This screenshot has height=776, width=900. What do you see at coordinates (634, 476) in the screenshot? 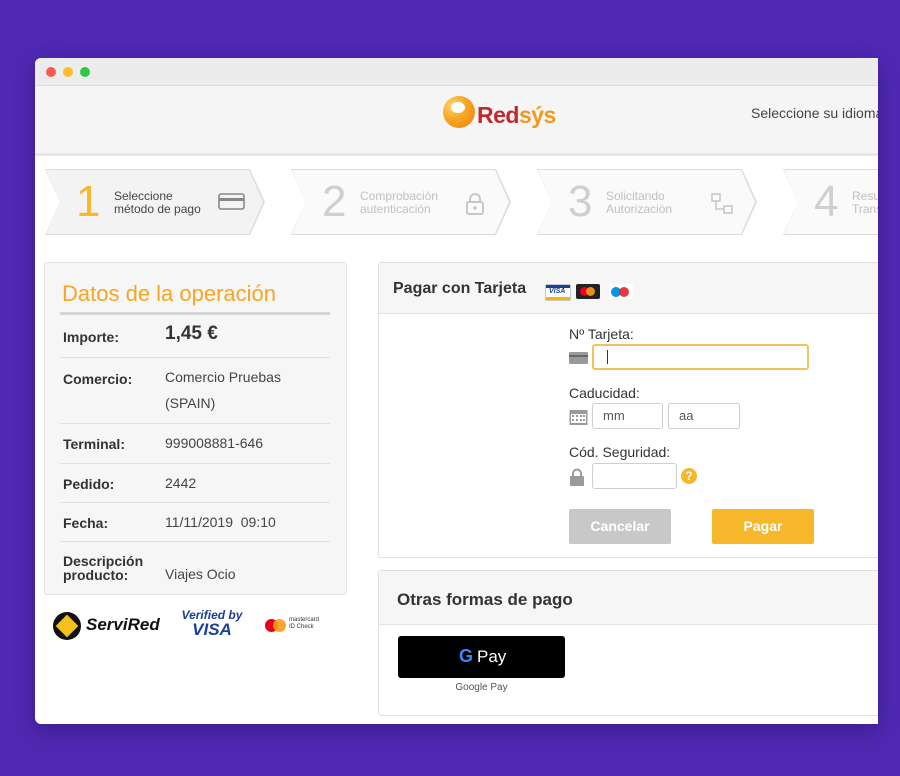
I see `cvv-input` at bounding box center [634, 476].